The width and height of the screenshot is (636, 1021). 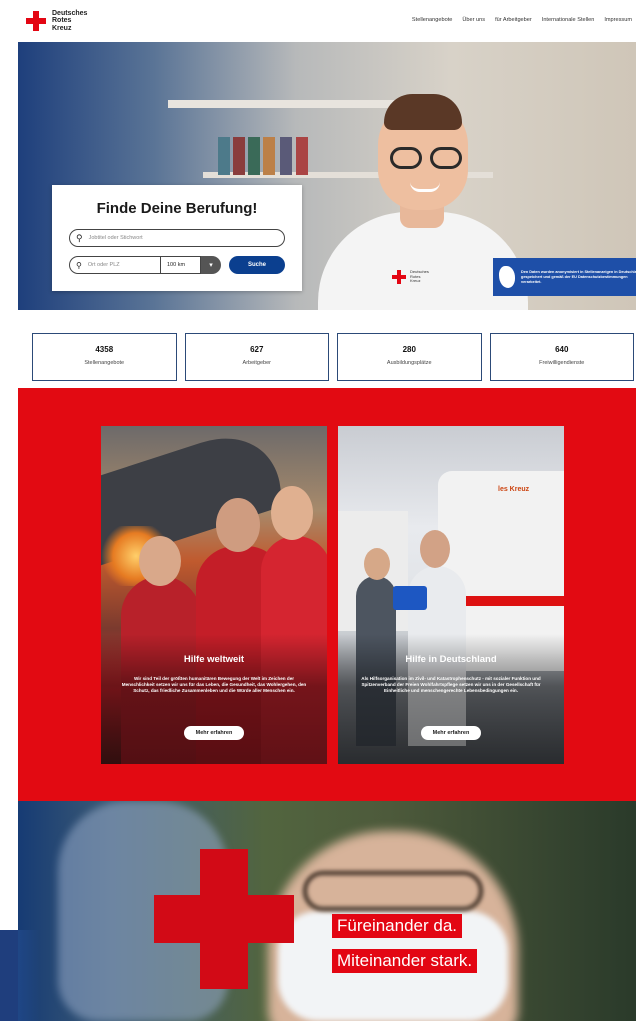 I want to click on stat-label: Ausbildungsplätze, so click(x=409, y=363).